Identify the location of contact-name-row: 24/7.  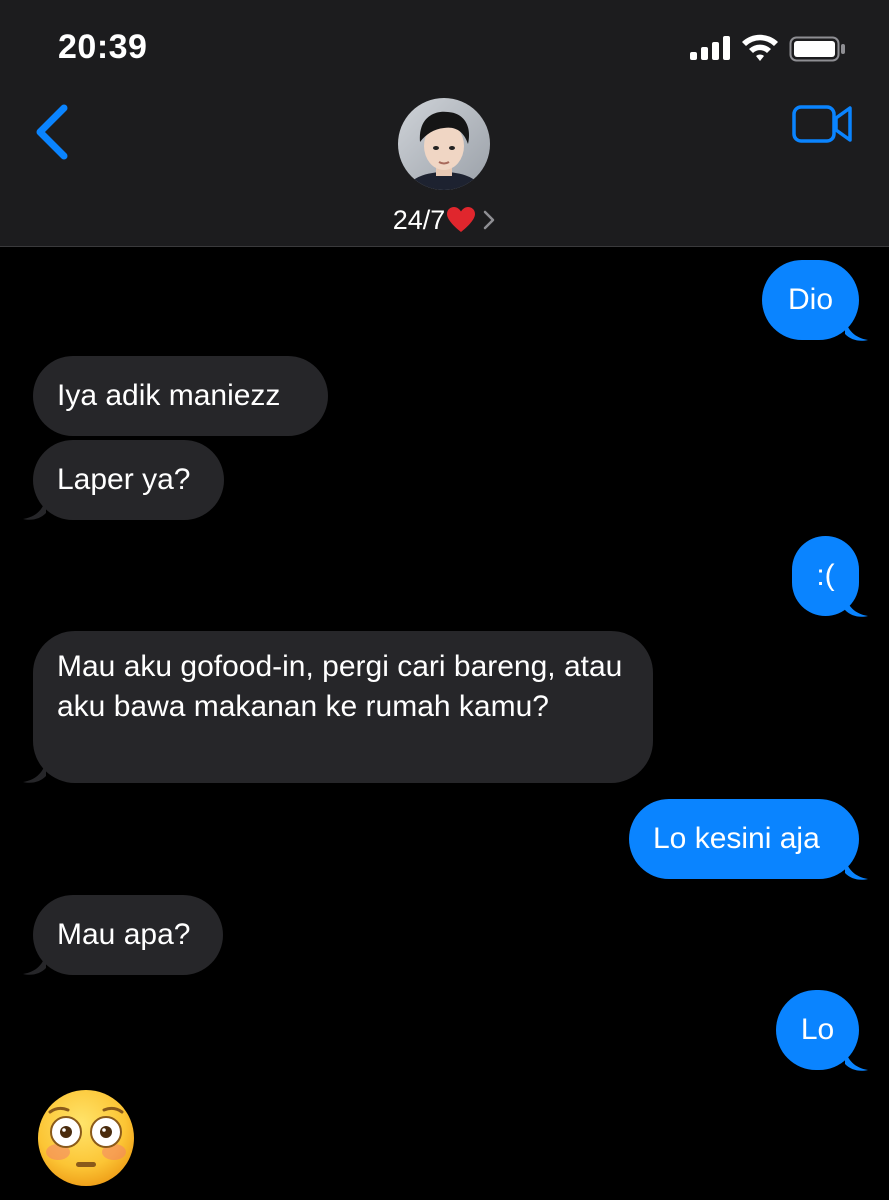
(444, 220).